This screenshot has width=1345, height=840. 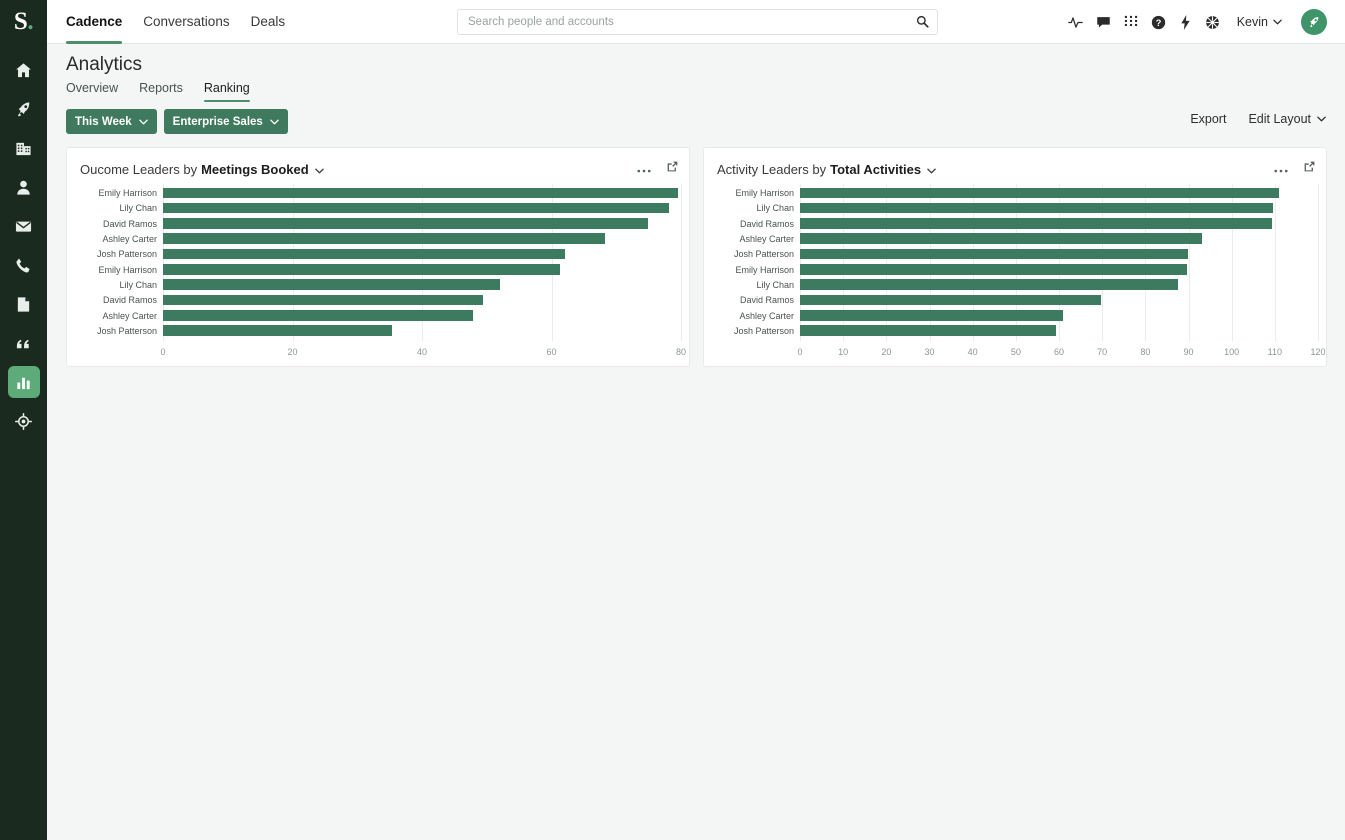 I want to click on rail-item-cadence, so click(x=24, y=109).